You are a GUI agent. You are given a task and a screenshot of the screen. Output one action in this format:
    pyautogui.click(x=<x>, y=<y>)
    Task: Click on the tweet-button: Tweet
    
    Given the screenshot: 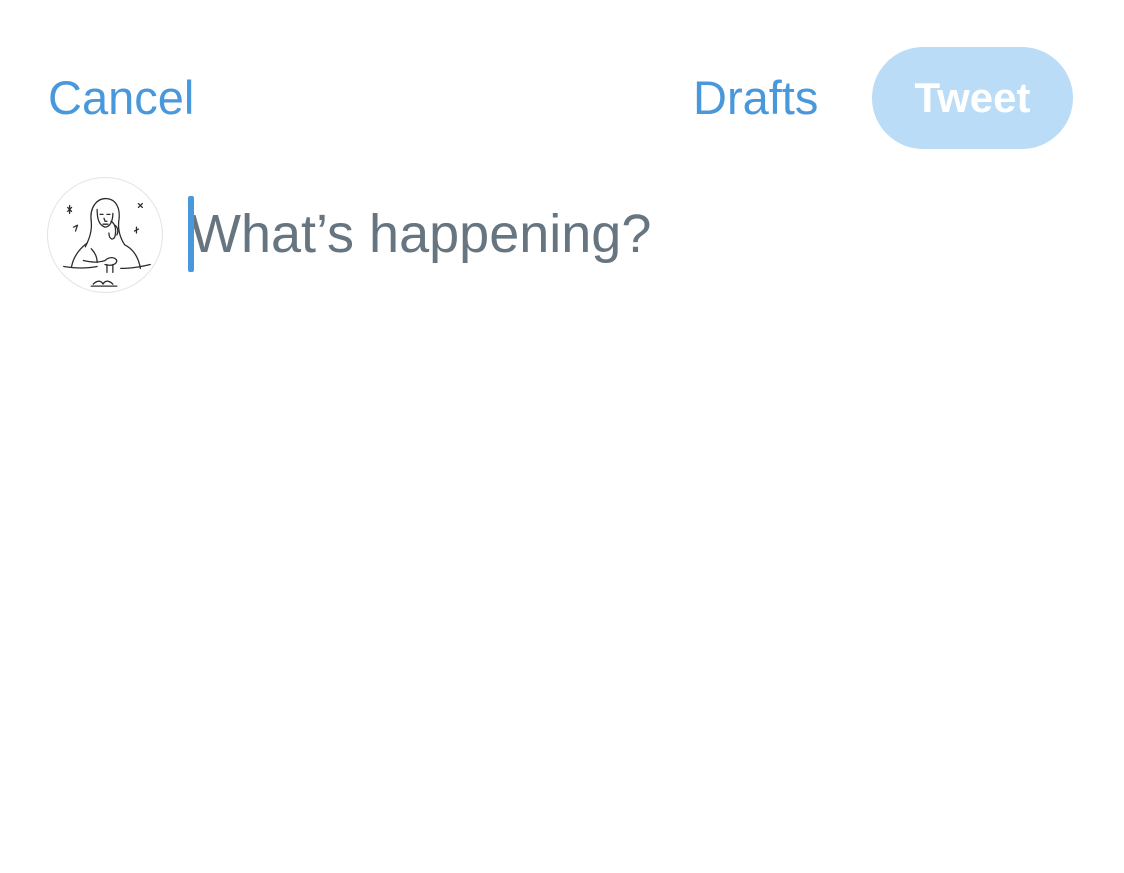 What is the action you would take?
    pyautogui.click(x=972, y=98)
    